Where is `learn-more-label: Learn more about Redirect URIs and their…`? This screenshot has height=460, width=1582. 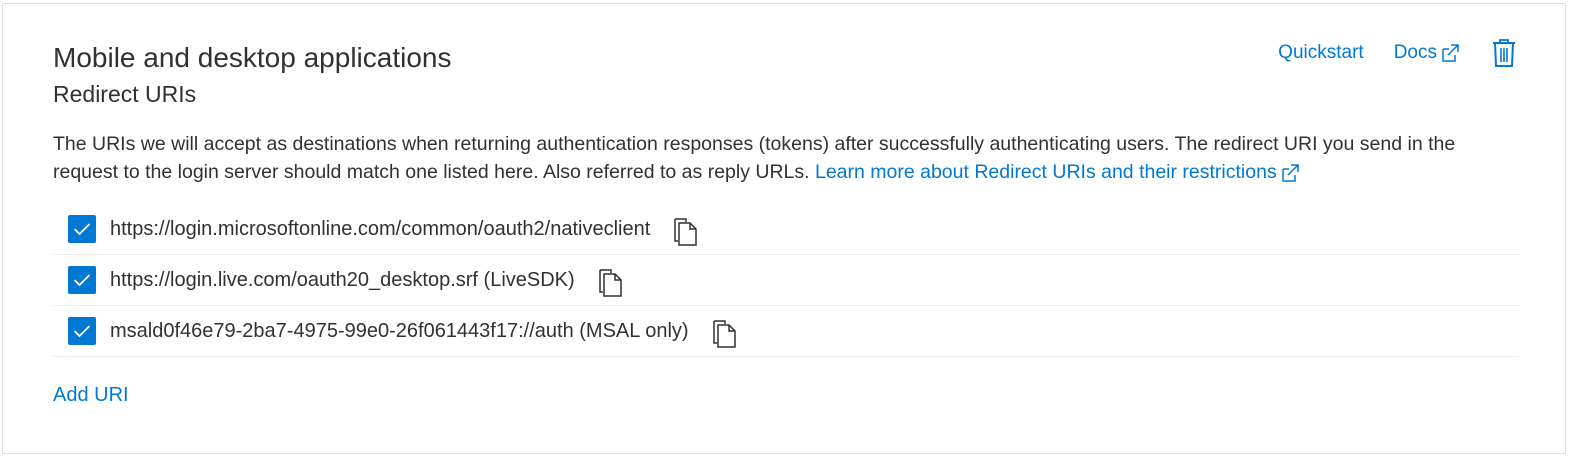 learn-more-label: Learn more about Redirect URIs and their… is located at coordinates (1045, 172).